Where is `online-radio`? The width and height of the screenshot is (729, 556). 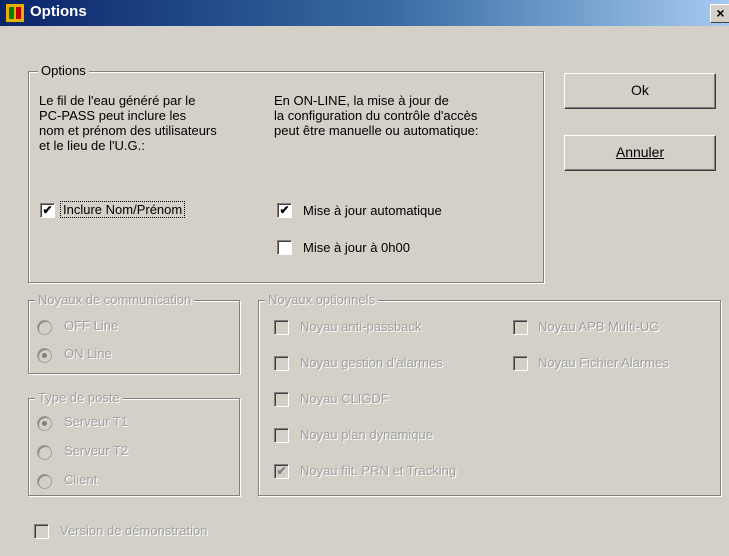
online-radio is located at coordinates (44, 355).